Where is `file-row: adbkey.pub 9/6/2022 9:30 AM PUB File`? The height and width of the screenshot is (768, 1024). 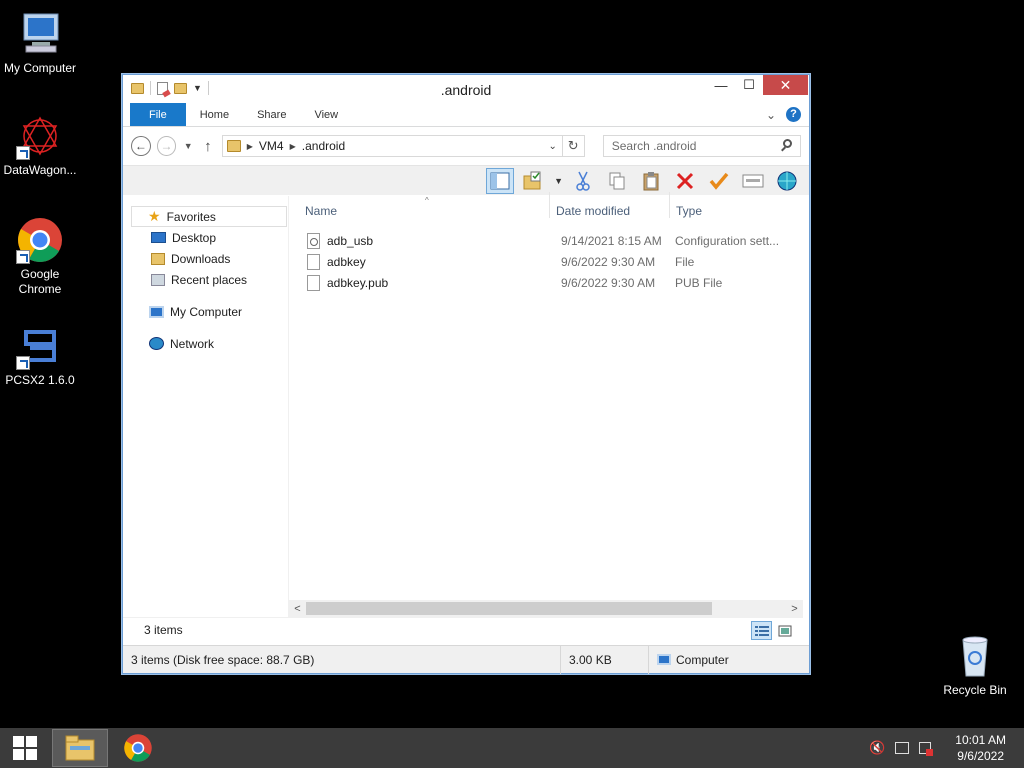 file-row: adbkey.pub 9/6/2022 9:30 AM PUB File is located at coordinates (546, 282).